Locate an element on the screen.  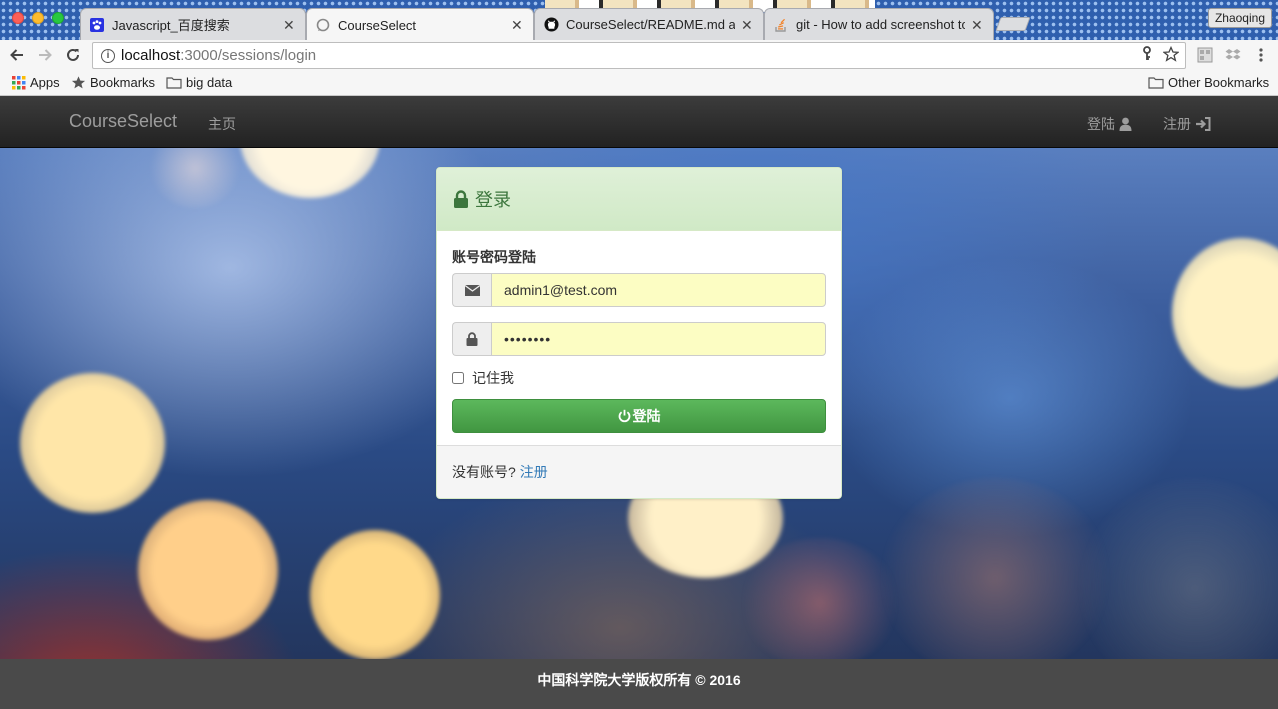
address-bar: i localhost:3000/sessions/login is located at coordinates (639, 55).